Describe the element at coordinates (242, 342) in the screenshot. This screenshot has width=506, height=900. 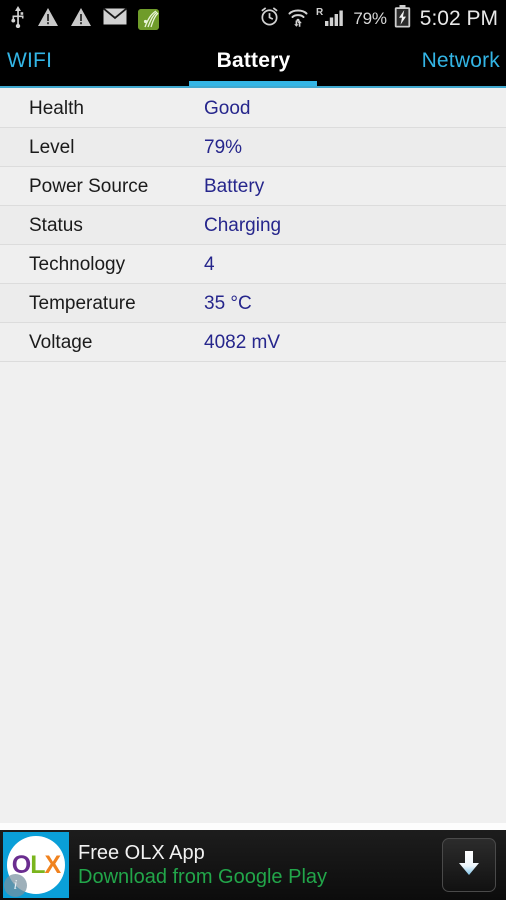
I see `row-value: 4082 mV` at that location.